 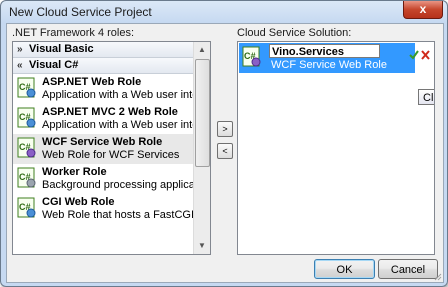 What do you see at coordinates (202, 113) in the screenshot?
I see `scroll-thumb` at bounding box center [202, 113].